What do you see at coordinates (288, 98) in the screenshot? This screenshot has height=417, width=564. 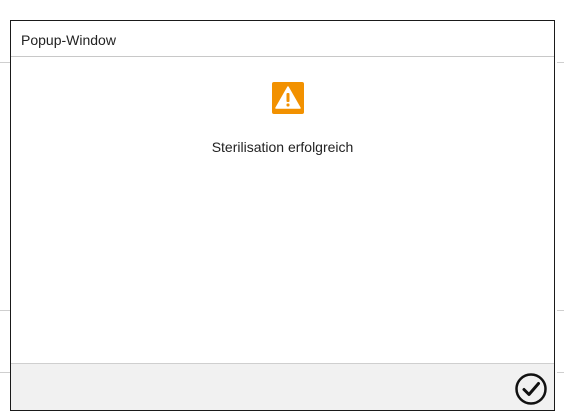 I see `warning-icon` at bounding box center [288, 98].